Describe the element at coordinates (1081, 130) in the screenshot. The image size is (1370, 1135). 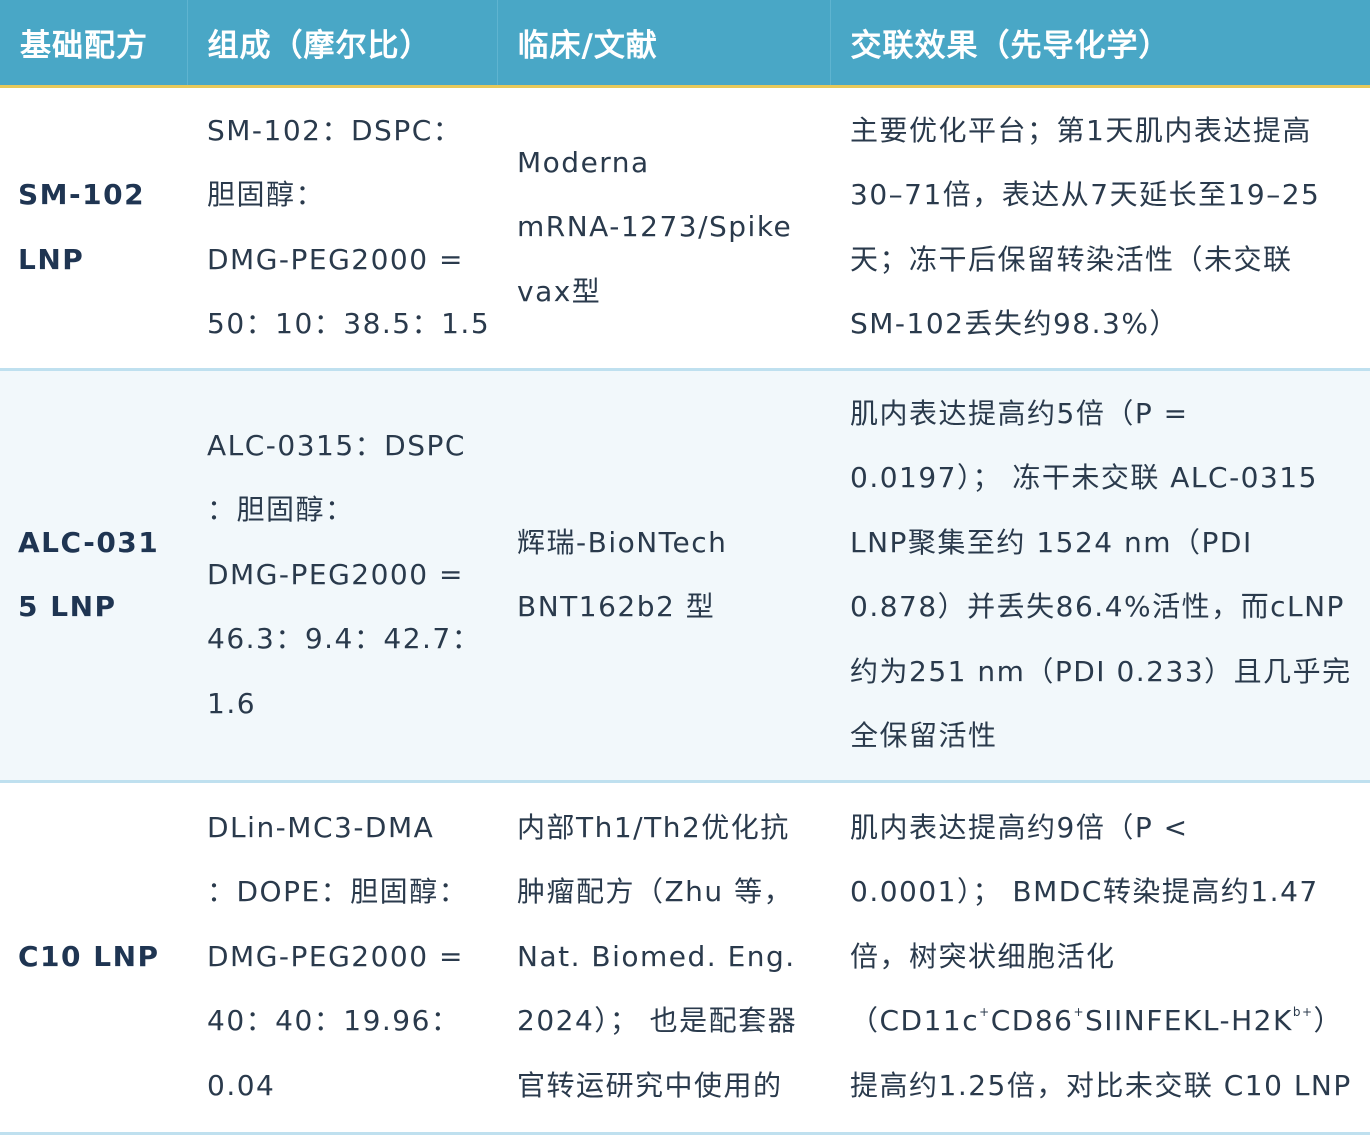
I see `effect-line: 主要优化平台；第1天肌内表达提高` at that location.